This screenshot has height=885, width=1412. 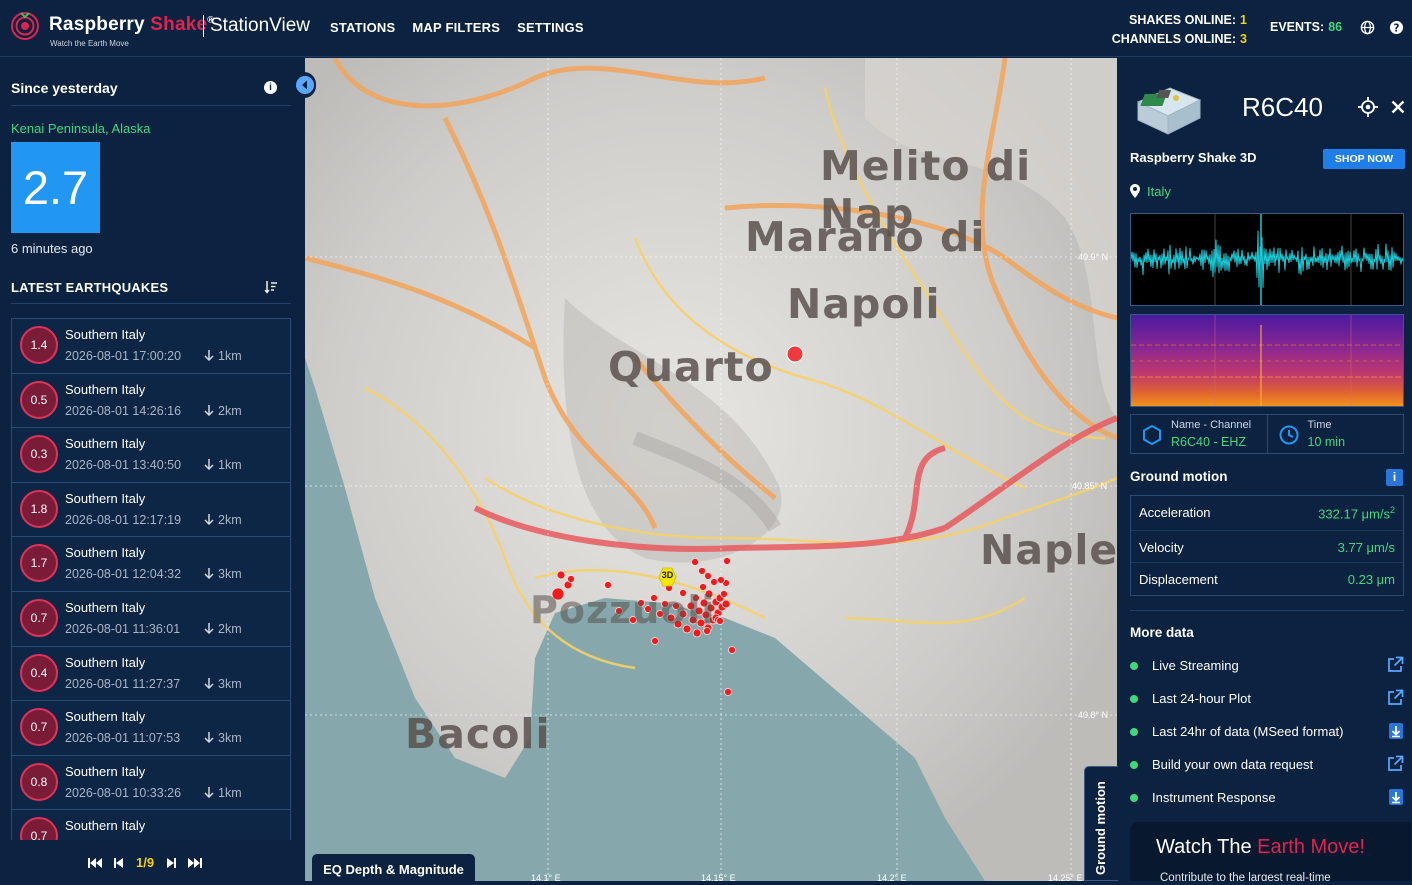 What do you see at coordinates (1335, 434) in the screenshot?
I see `time-cell: Time 10 min` at bounding box center [1335, 434].